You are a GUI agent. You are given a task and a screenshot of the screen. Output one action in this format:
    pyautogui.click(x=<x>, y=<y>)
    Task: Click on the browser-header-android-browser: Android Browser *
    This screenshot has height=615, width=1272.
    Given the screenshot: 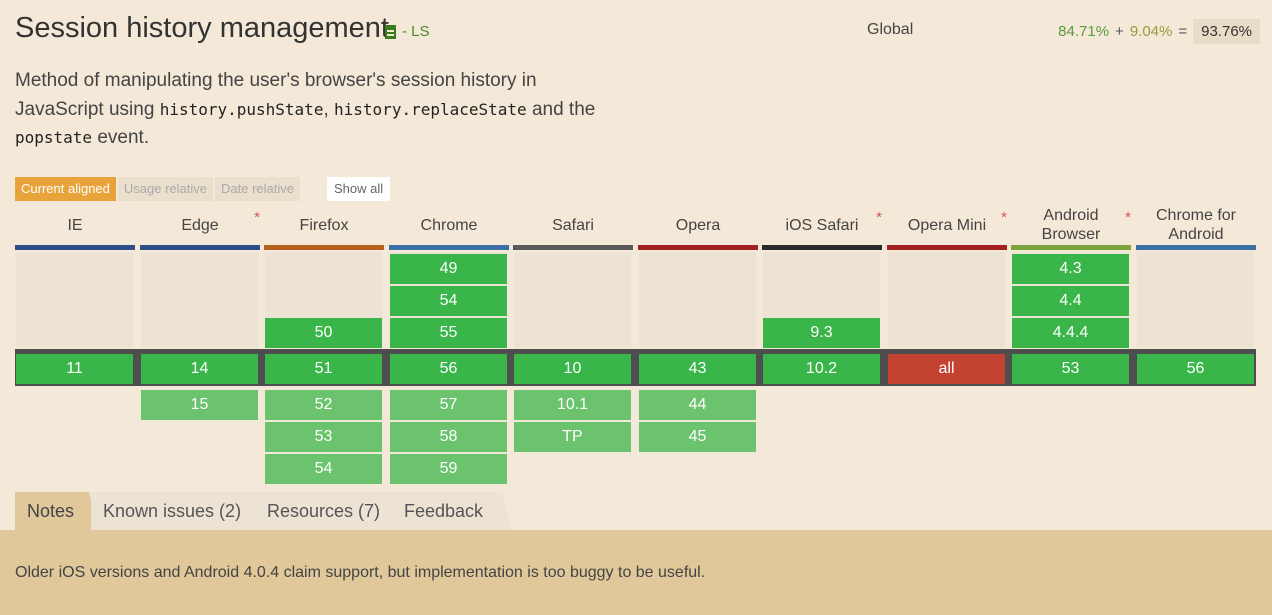 What is the action you would take?
    pyautogui.click(x=1071, y=225)
    